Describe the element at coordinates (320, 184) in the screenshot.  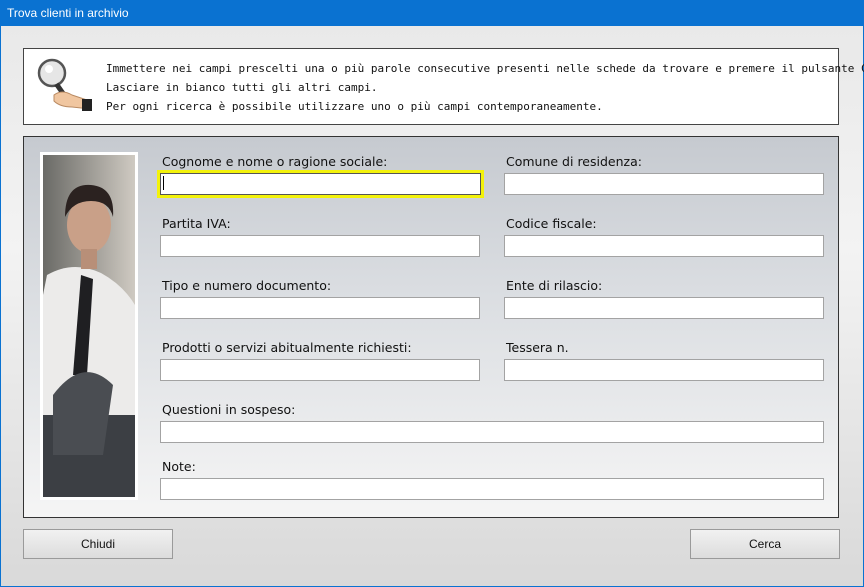
I see `cognome-nome-input` at that location.